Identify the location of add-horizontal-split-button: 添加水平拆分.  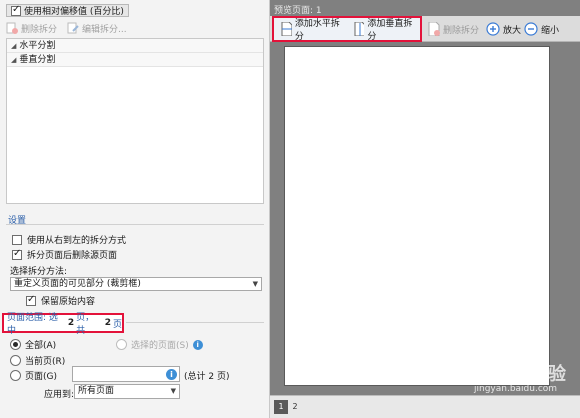
(312, 30).